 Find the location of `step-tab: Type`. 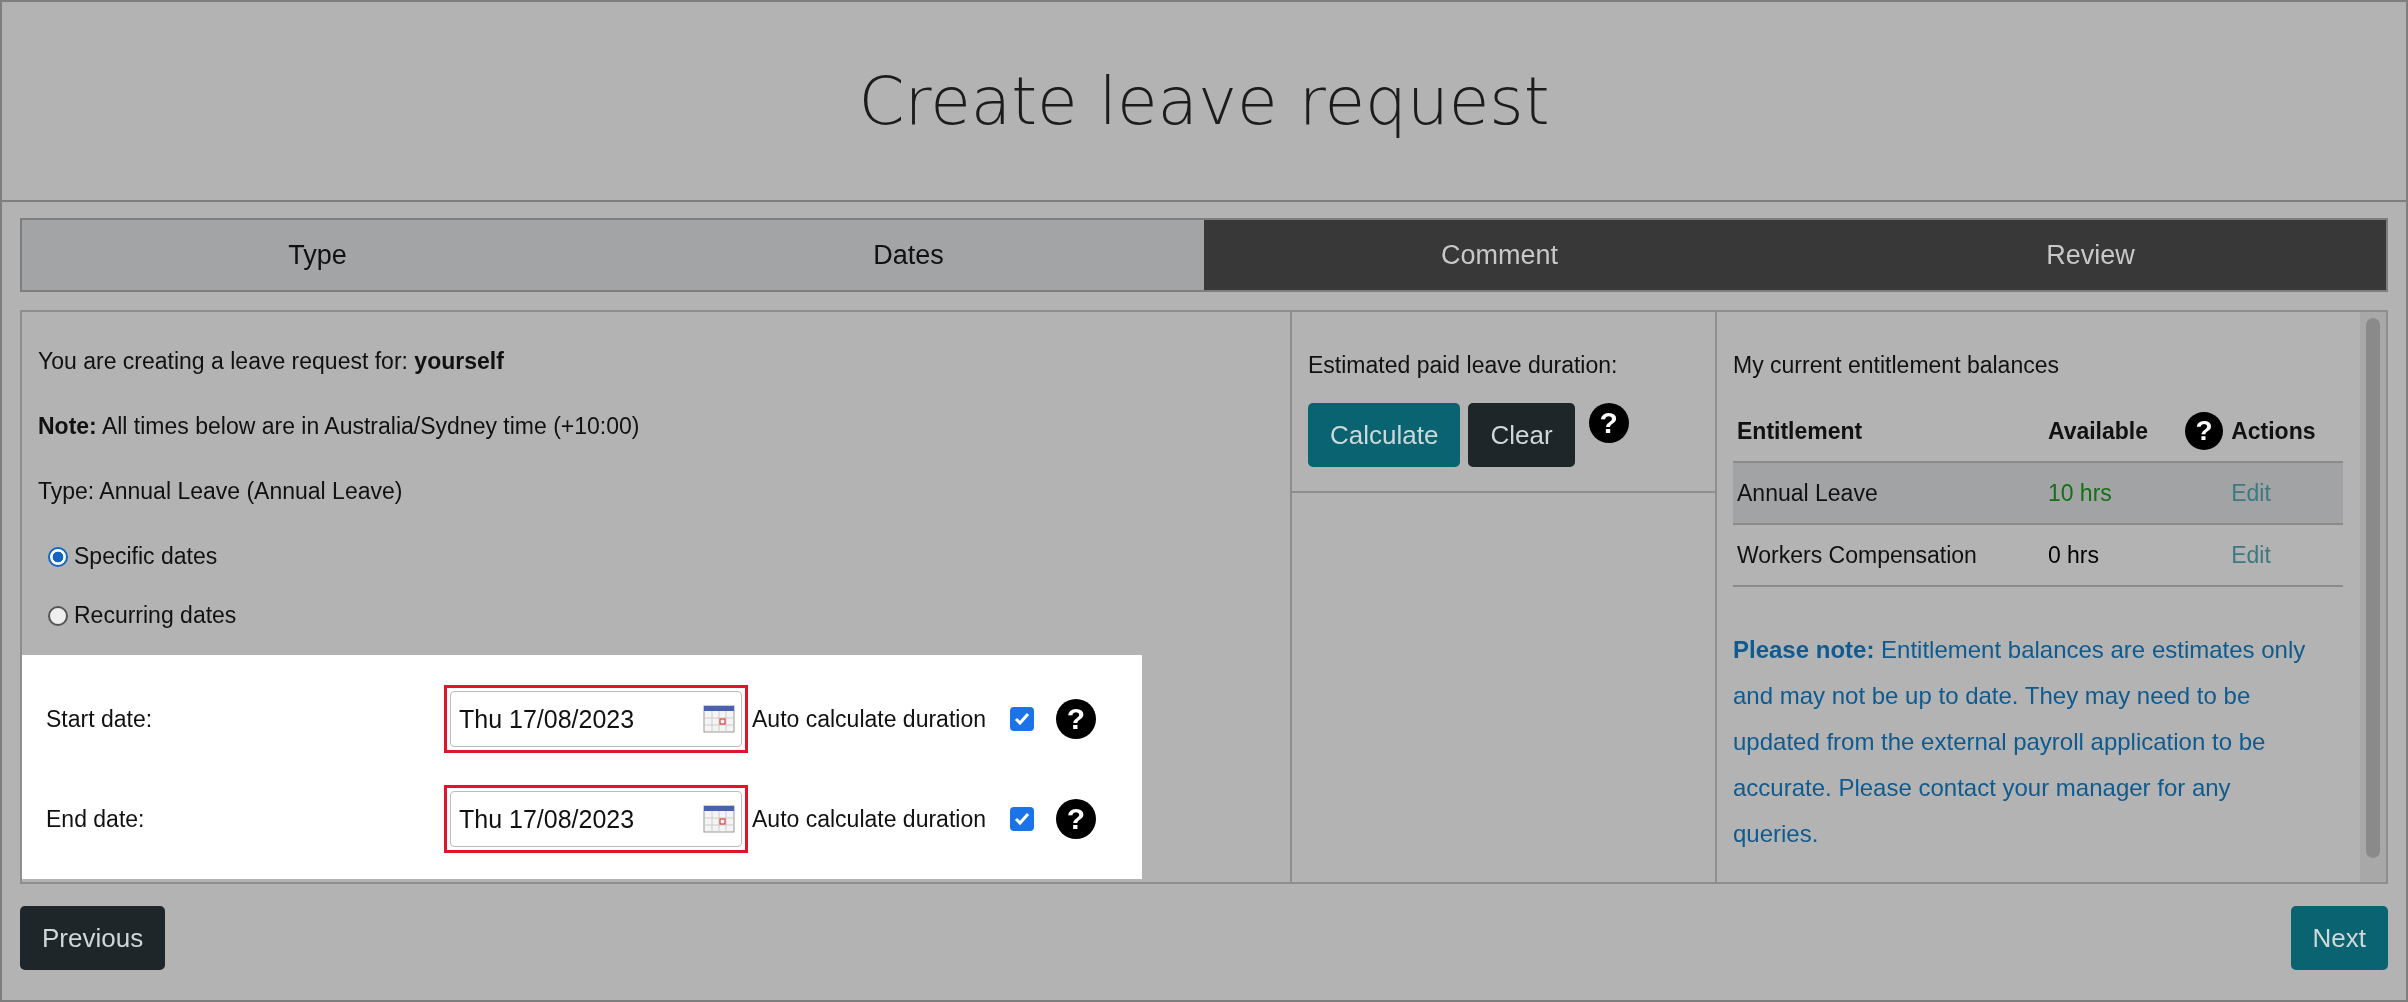

step-tab: Type is located at coordinates (317, 255).